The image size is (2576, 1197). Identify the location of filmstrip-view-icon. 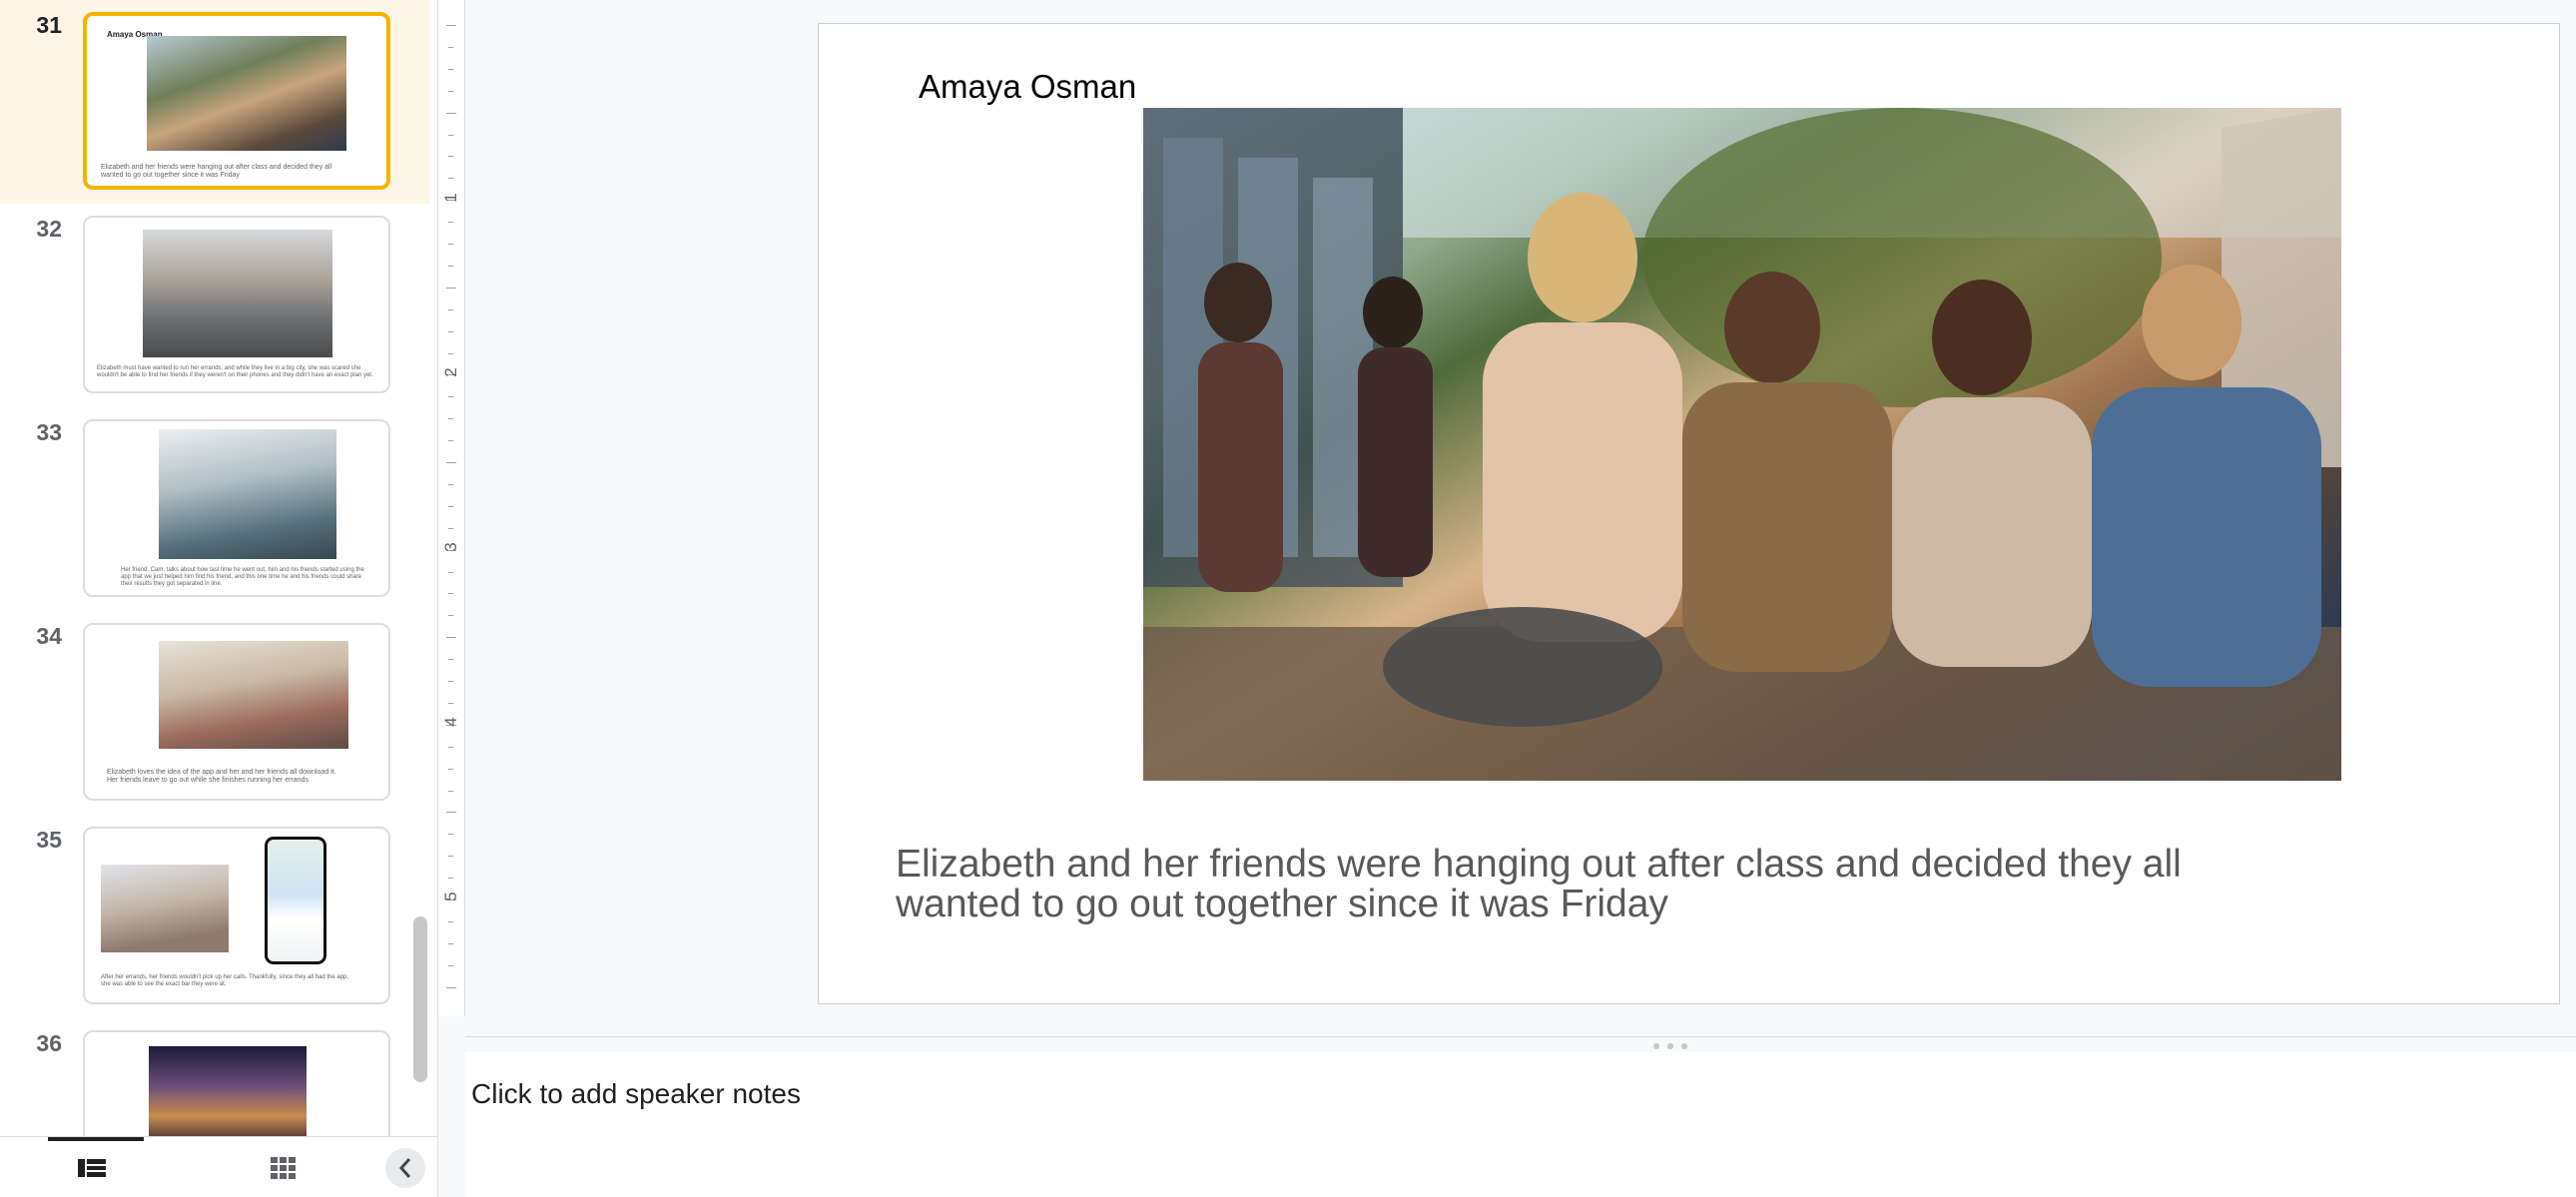
(92, 1167).